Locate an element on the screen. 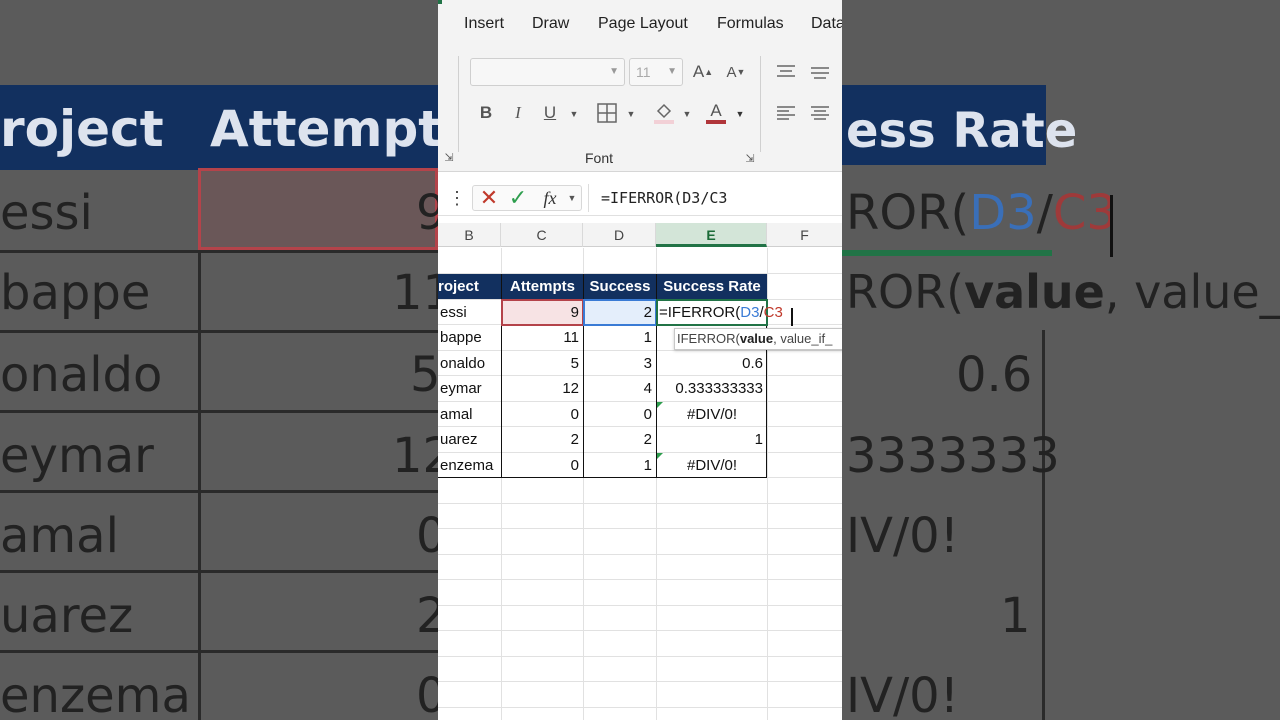 This screenshot has width=1280, height=720. align-left-button is located at coordinates (786, 113).